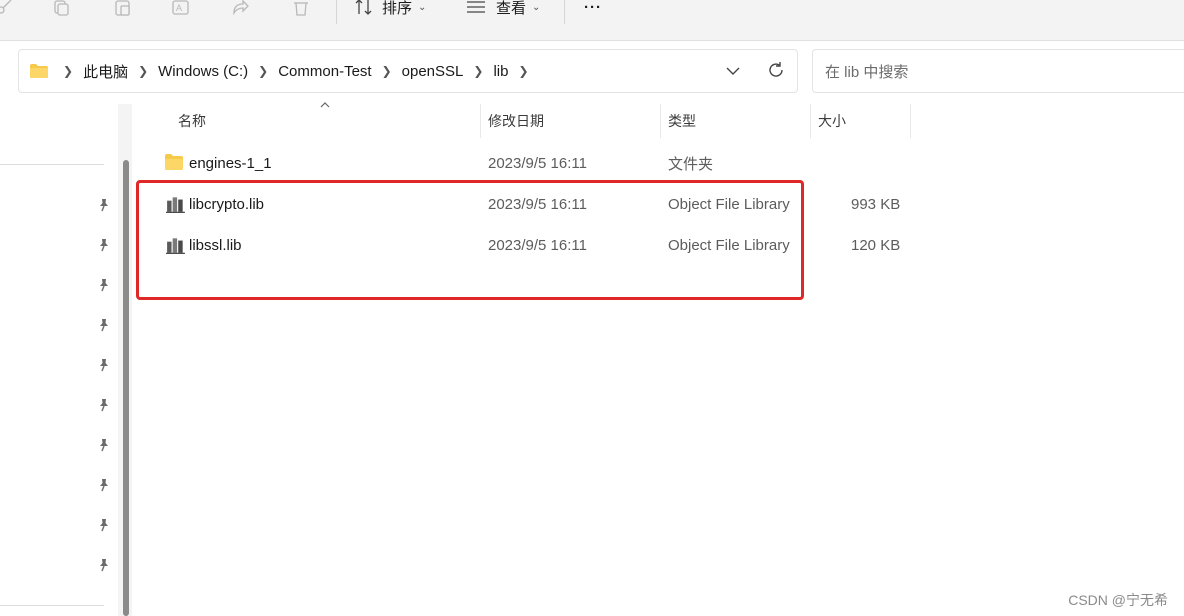  What do you see at coordinates (476, 7) in the screenshot?
I see `view-icon` at bounding box center [476, 7].